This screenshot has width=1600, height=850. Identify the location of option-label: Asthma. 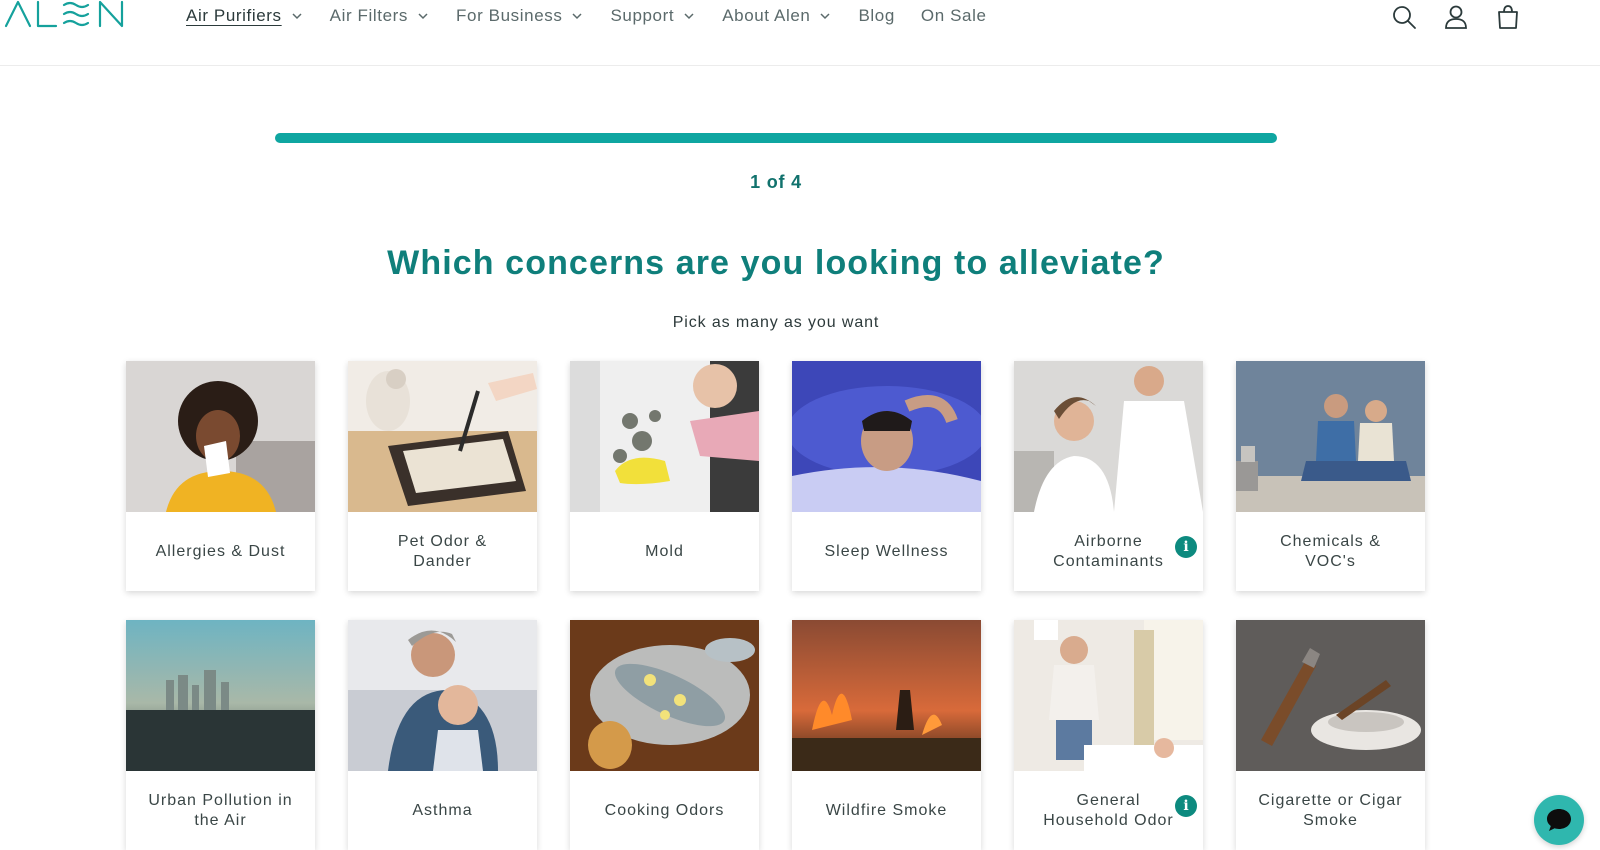
(442, 810).